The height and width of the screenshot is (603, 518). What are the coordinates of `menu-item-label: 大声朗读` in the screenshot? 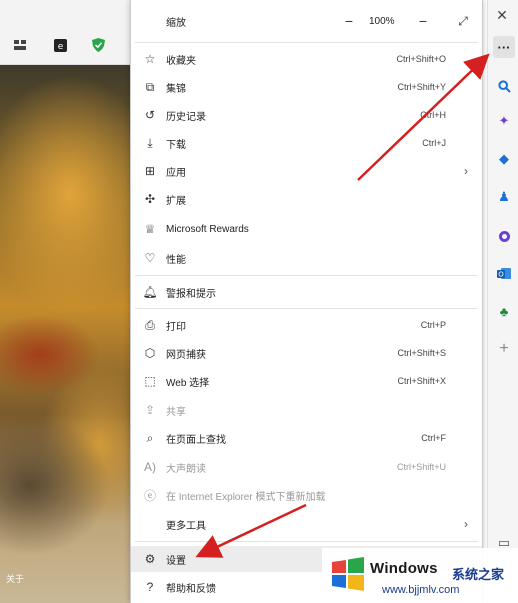 It's located at (186, 469).